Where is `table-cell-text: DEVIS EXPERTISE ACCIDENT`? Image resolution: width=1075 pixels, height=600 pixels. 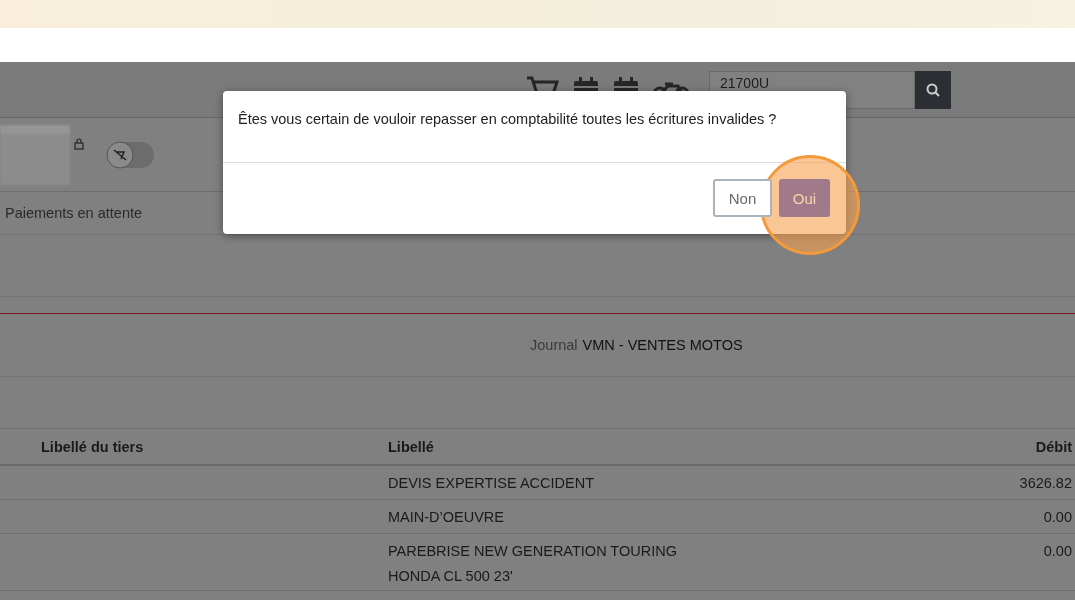
table-cell-text: DEVIS EXPERTISE ACCIDENT is located at coordinates (491, 483).